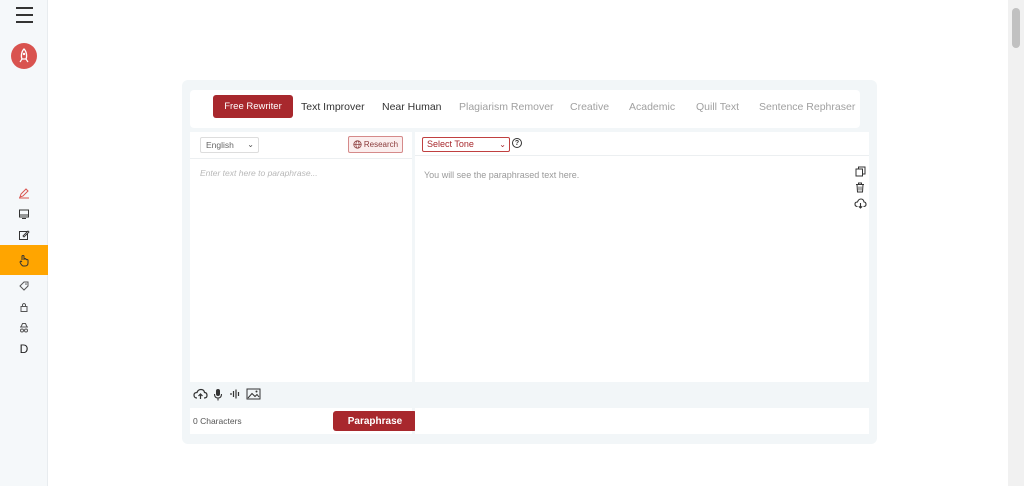 This screenshot has width=1024, height=486. What do you see at coordinates (24, 56) in the screenshot?
I see `rocket-icon` at bounding box center [24, 56].